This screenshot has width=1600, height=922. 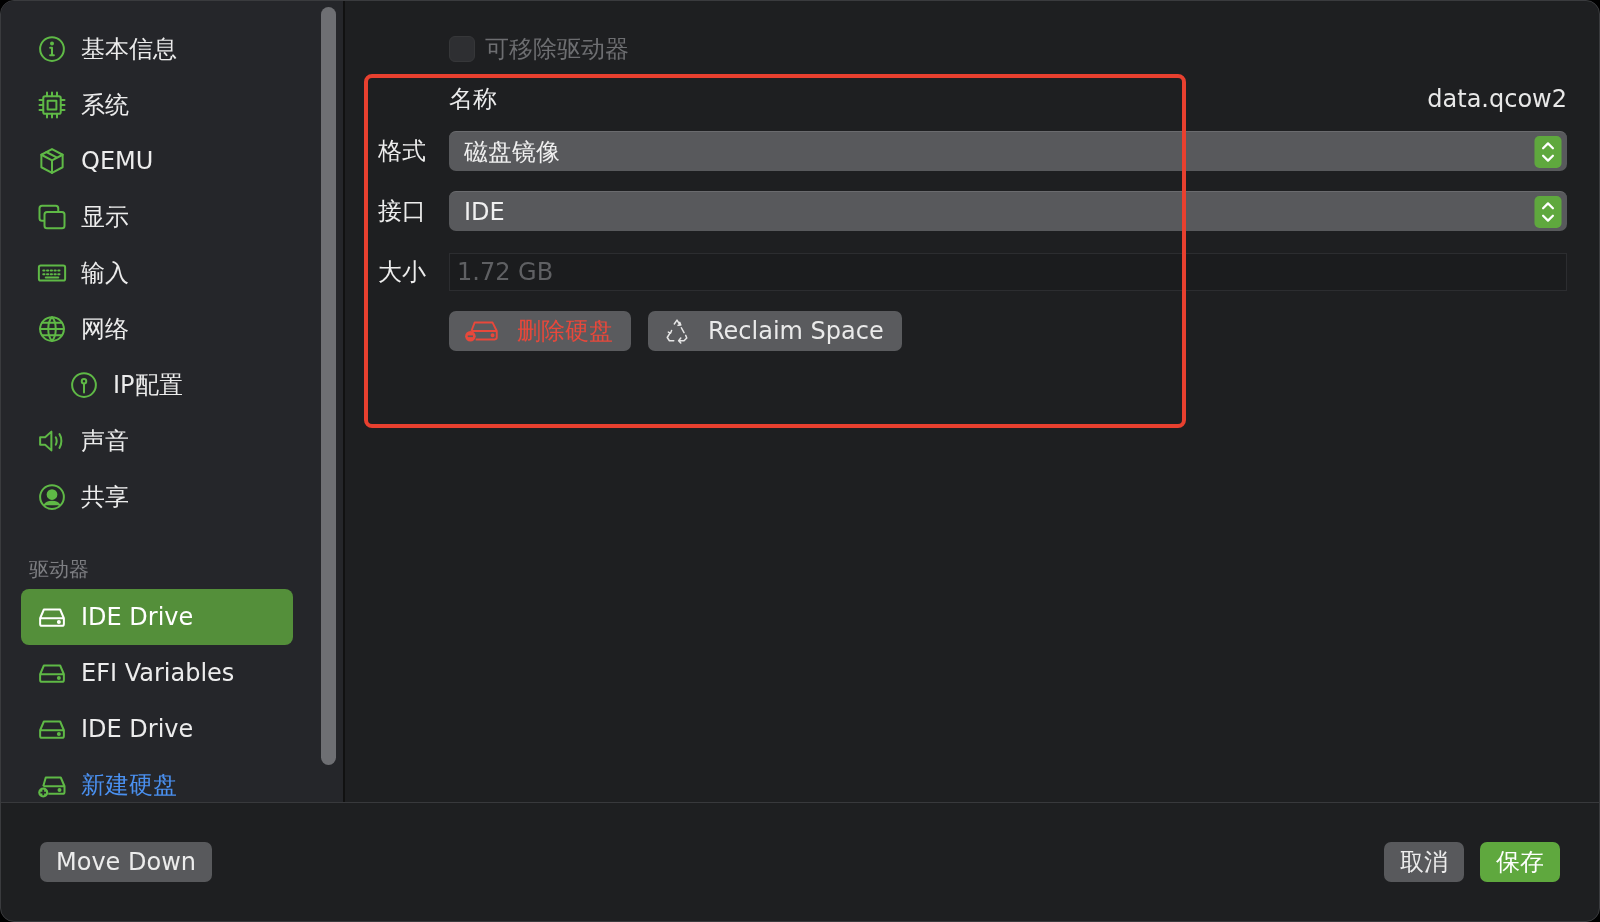 What do you see at coordinates (402, 151) in the screenshot?
I see `field-label: 格式` at bounding box center [402, 151].